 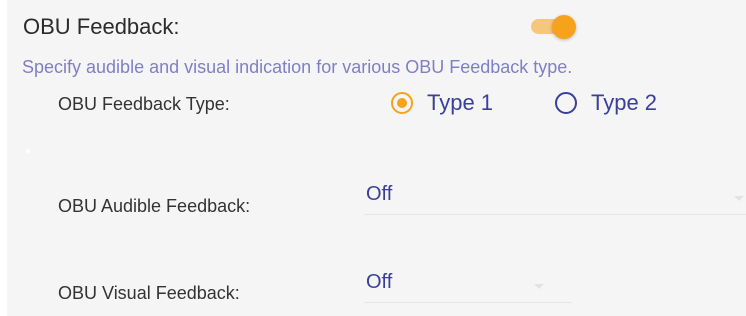 What do you see at coordinates (379, 282) in the screenshot?
I see `visual-feedback-value: Off` at bounding box center [379, 282].